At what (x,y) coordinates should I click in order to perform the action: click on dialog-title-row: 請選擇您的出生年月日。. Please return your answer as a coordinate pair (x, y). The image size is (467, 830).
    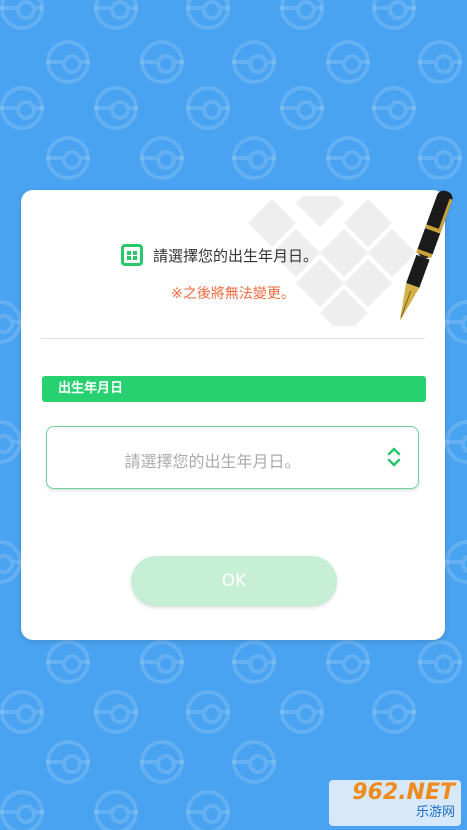
    Looking at the image, I should click on (219, 255).